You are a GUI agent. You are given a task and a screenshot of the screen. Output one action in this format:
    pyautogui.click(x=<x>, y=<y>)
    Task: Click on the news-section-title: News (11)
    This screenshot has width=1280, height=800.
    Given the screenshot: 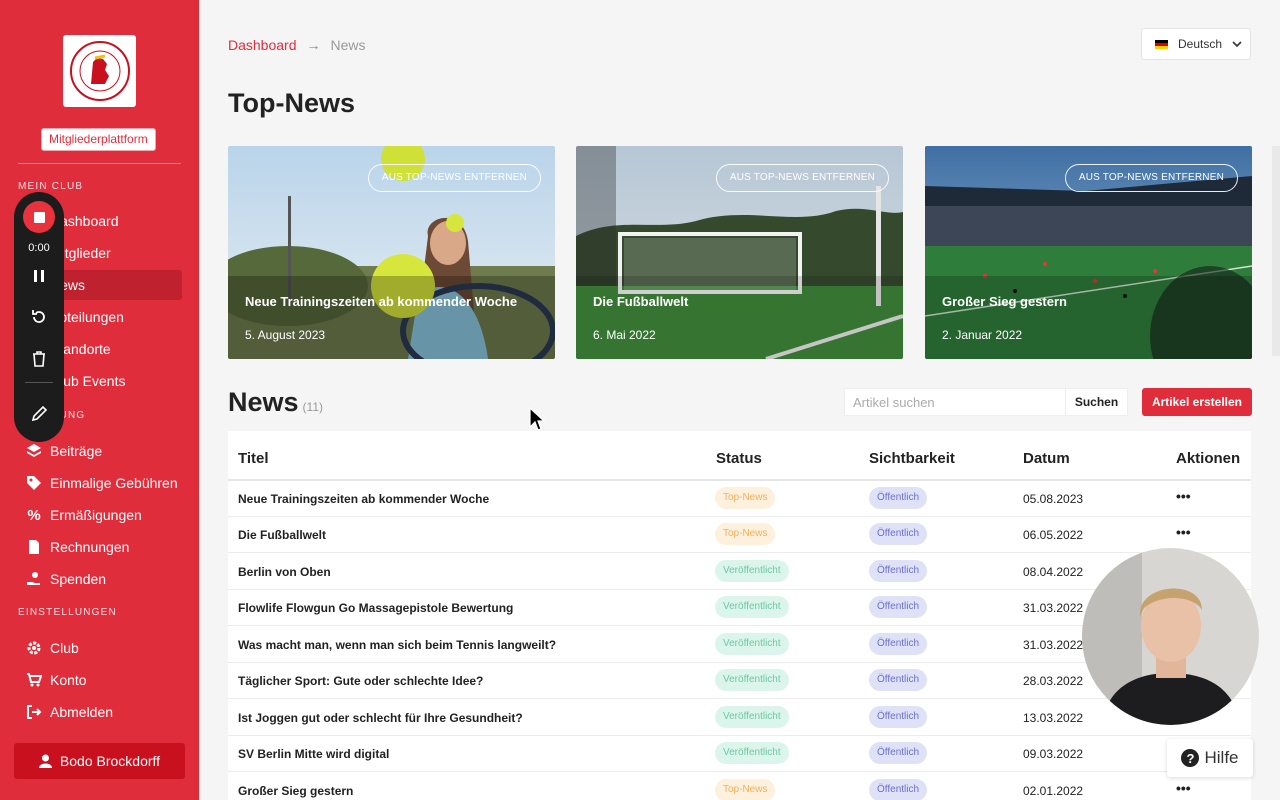 What is the action you would take?
    pyautogui.click(x=275, y=402)
    